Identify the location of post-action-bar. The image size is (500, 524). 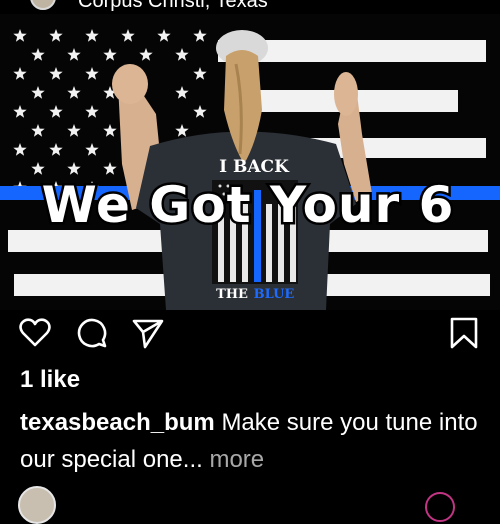
(250, 334).